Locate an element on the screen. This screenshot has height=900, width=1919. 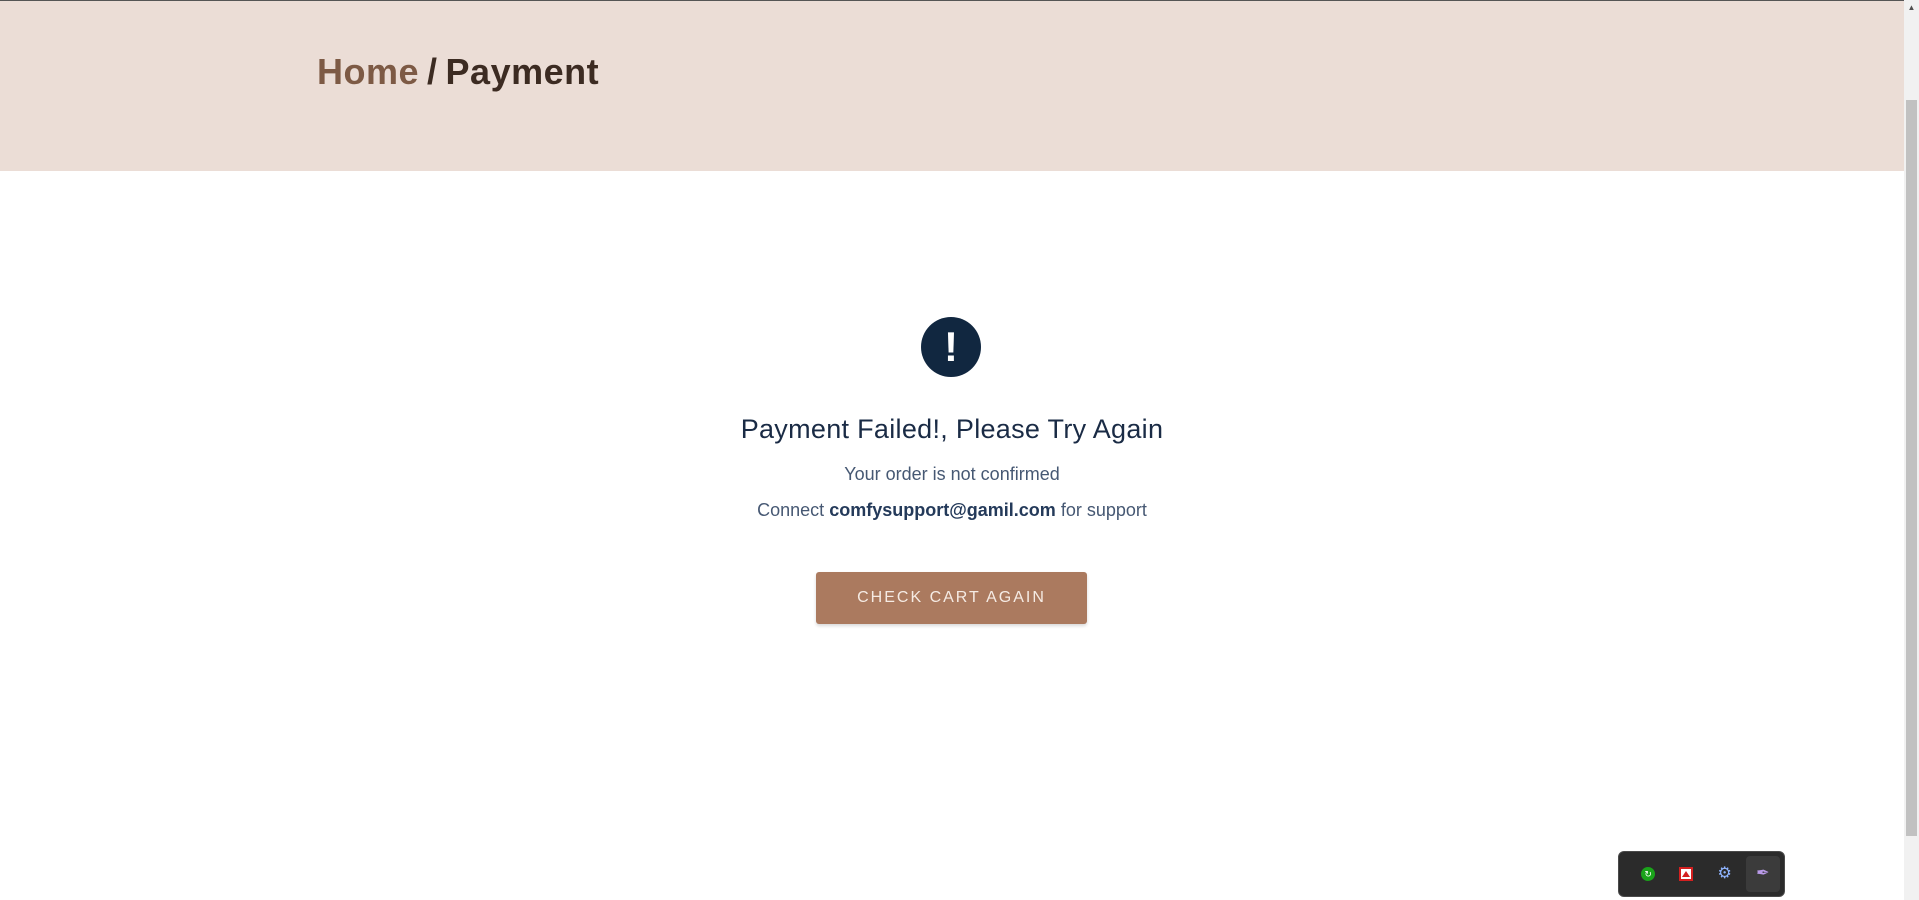
support-suffix: for support is located at coordinates (1103, 510).